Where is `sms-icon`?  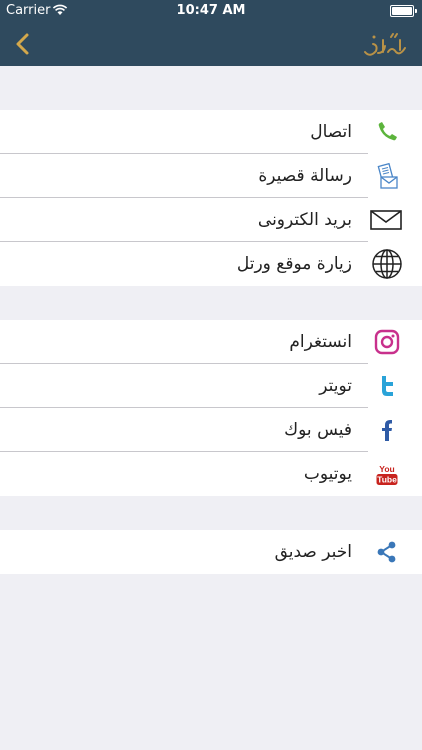 sms-icon is located at coordinates (387, 175).